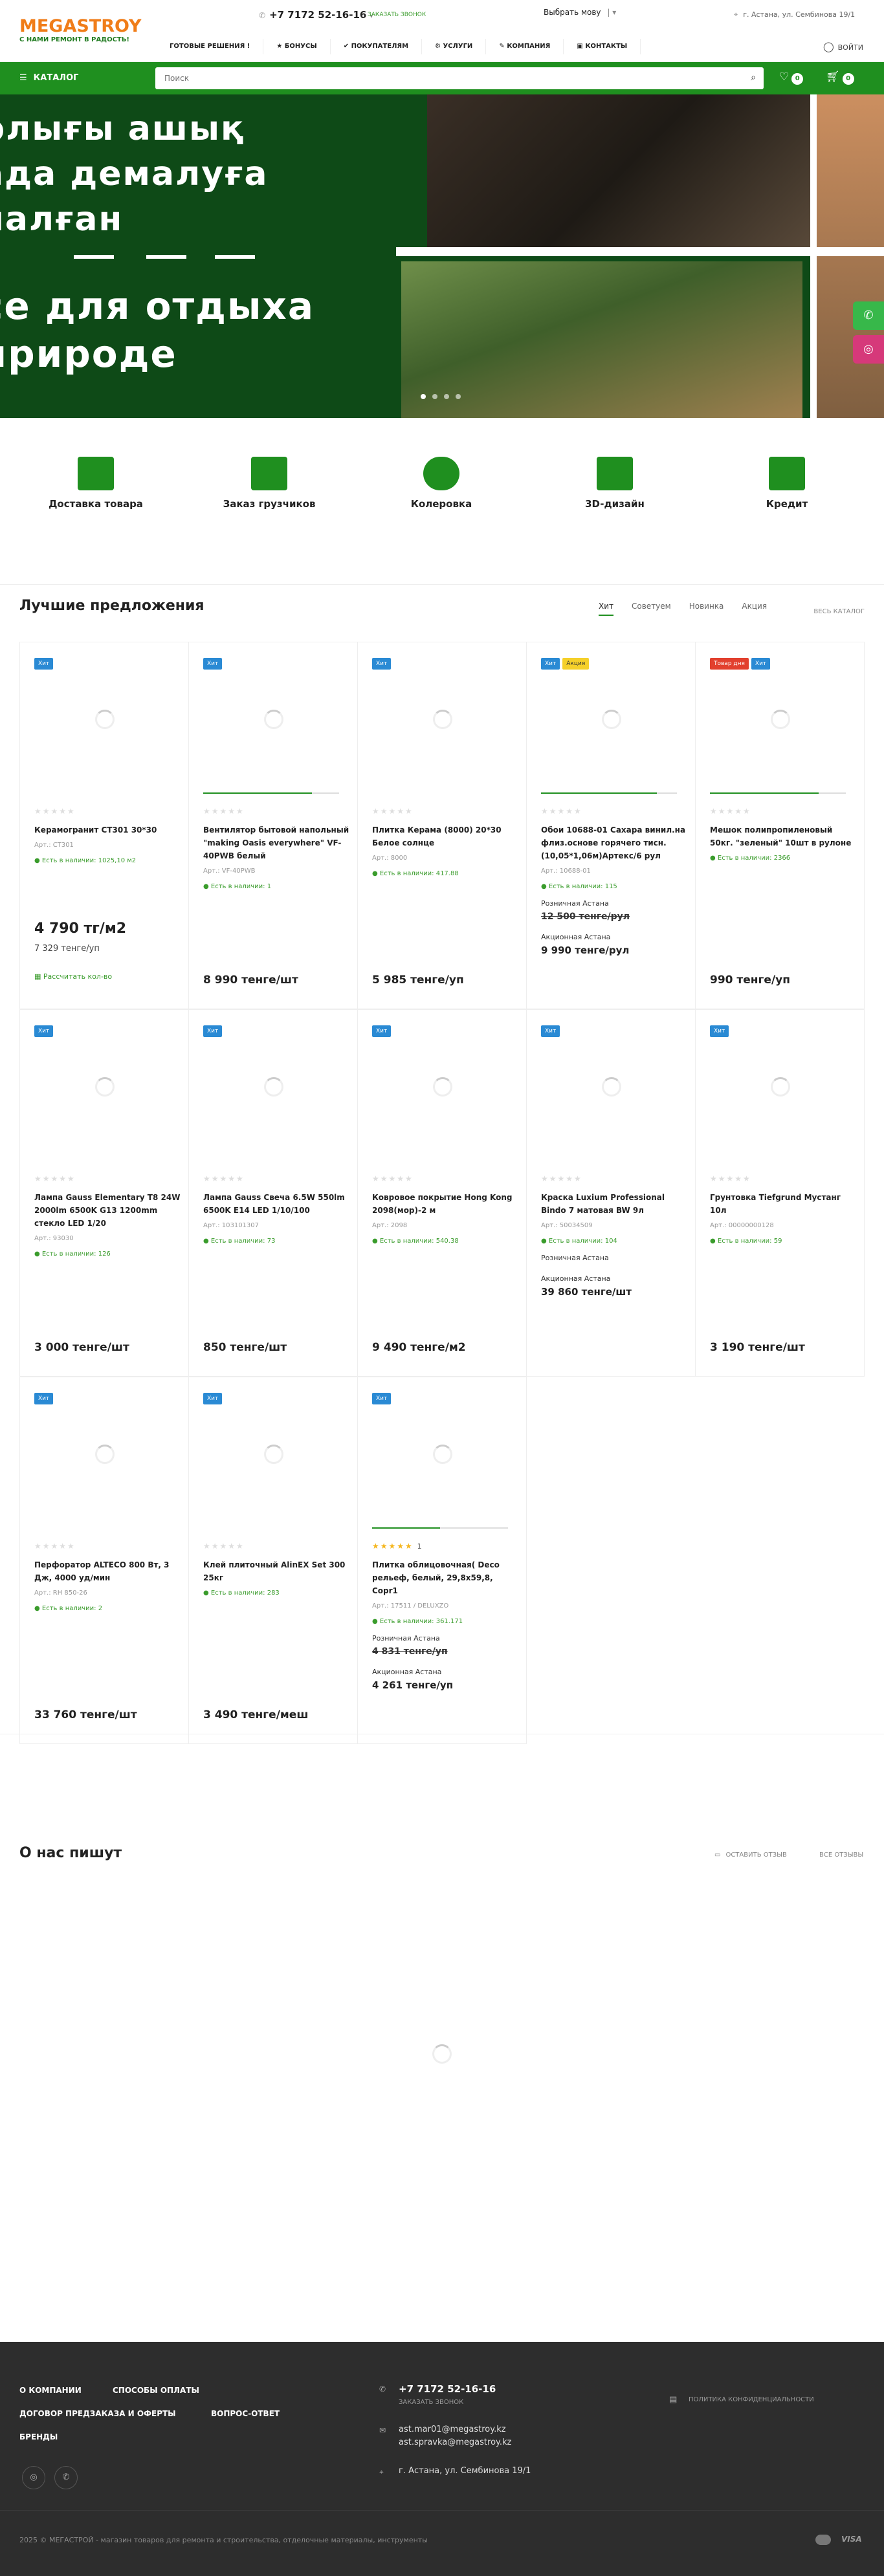  I want to click on calc-label: Рассчитать кол-во, so click(78, 976).